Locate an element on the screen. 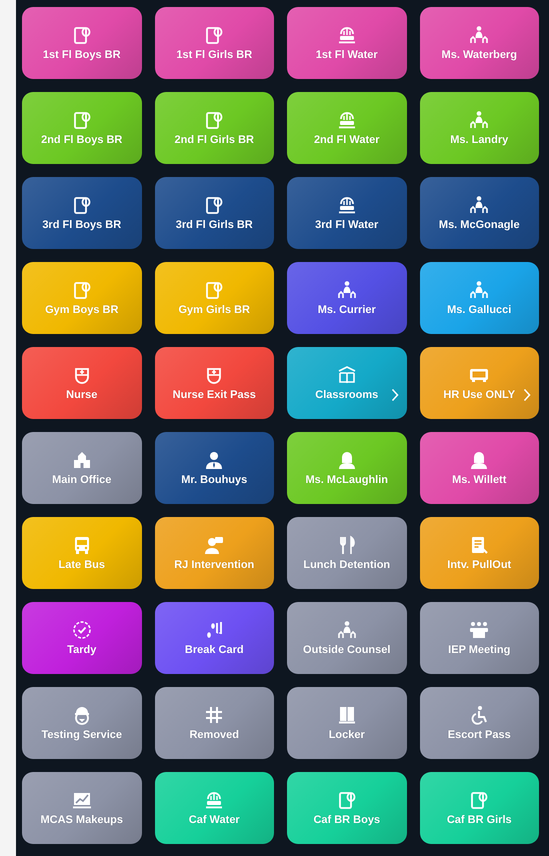 The image size is (549, 856). pass-tile: 2nd Fl Boys BR is located at coordinates (82, 128).